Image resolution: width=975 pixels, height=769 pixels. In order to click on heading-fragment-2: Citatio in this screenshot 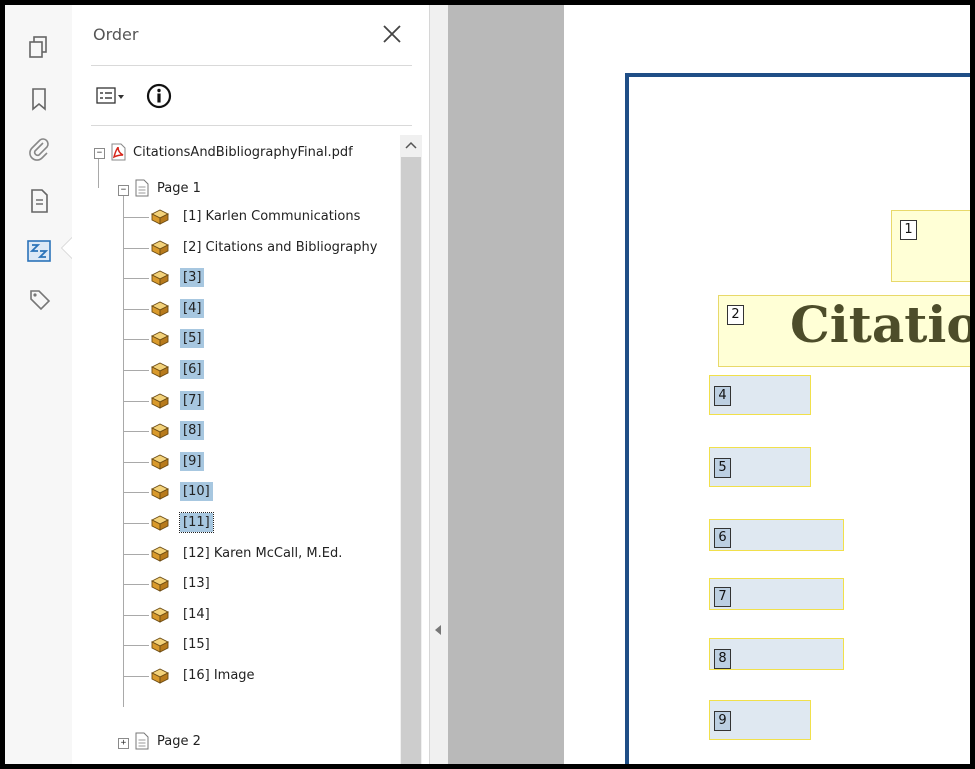, I will do `click(880, 324)`.